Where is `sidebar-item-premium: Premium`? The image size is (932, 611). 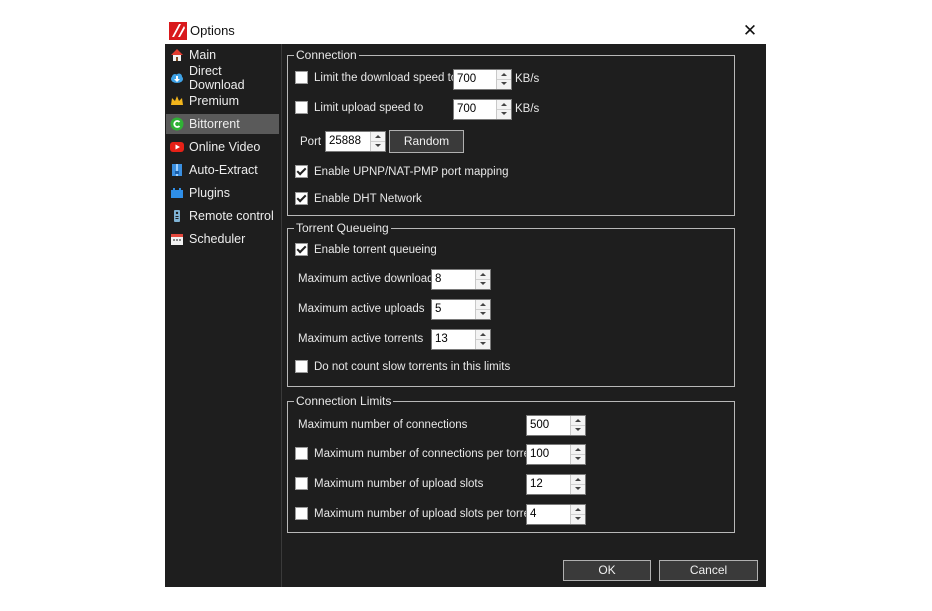
sidebar-item-premium: Premium is located at coordinates (222, 101).